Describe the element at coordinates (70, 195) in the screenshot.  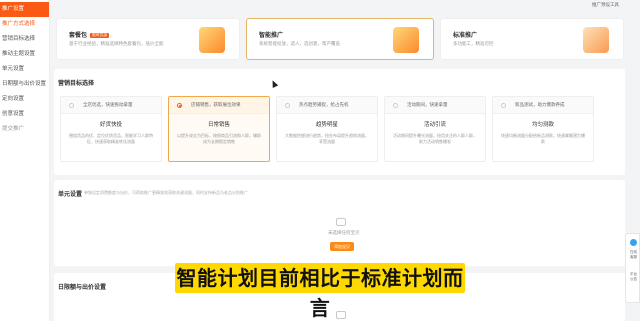
I see `section-title: 单元设置` at that location.